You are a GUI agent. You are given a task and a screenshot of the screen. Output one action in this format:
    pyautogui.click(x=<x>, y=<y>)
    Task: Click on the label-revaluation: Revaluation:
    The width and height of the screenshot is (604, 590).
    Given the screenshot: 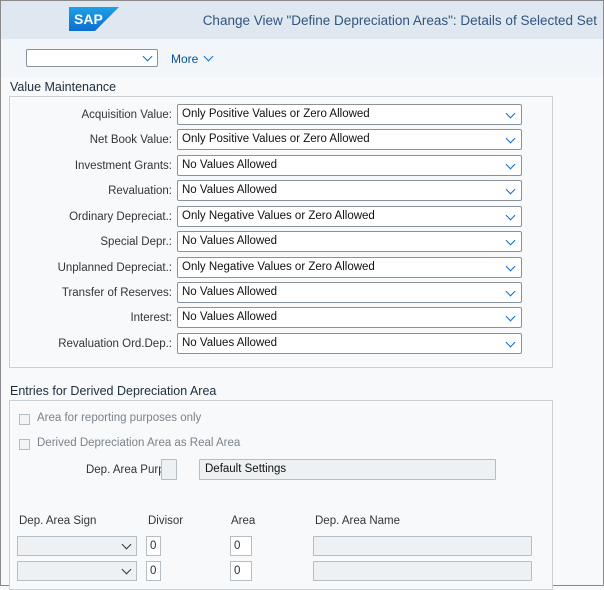 What is the action you would take?
    pyautogui.click(x=140, y=191)
    